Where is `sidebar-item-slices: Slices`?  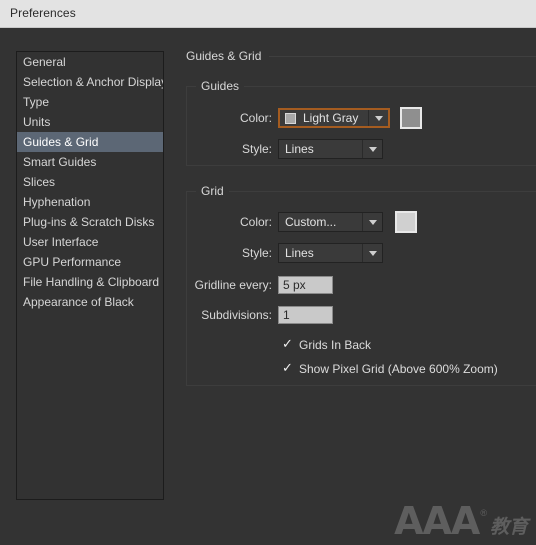
sidebar-item-slices: Slices is located at coordinates (90, 182).